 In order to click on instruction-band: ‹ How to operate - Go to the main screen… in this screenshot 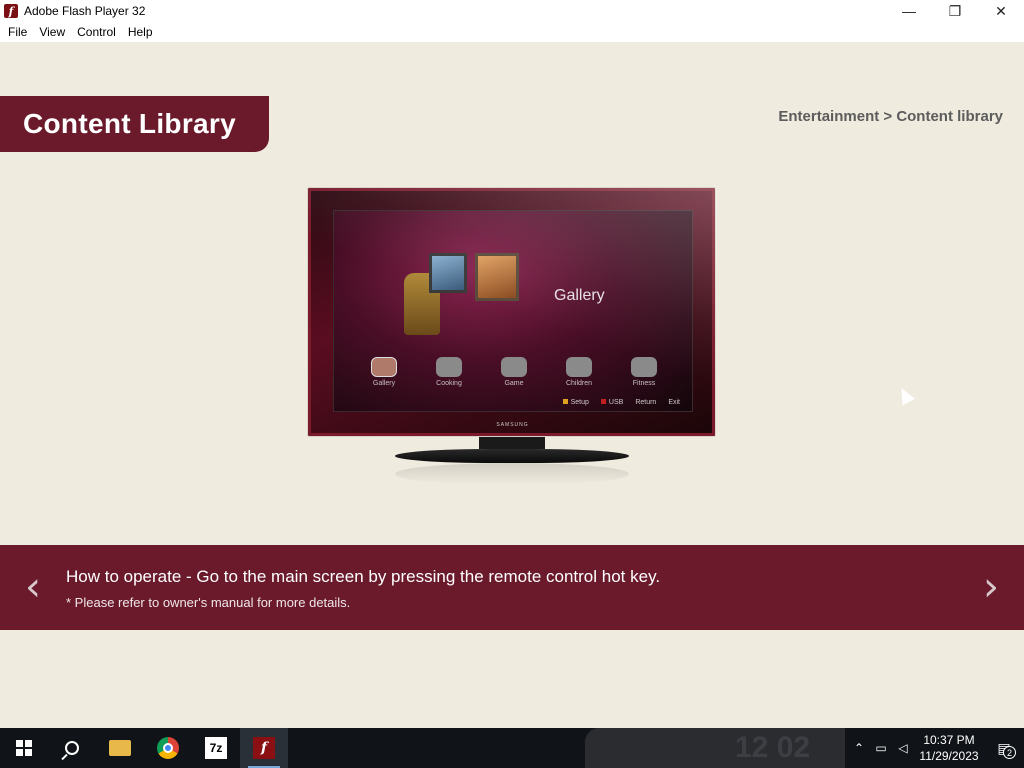, I will do `click(512, 587)`.